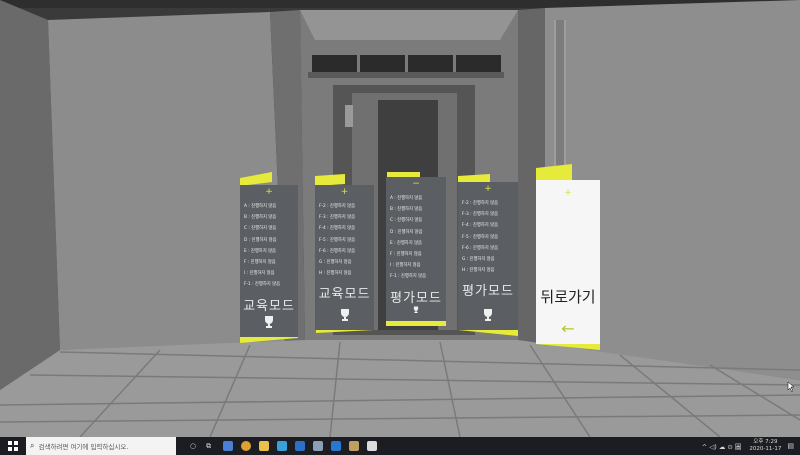 Image resolution: width=800 pixels, height=455 pixels. I want to click on unity-icon, so click(372, 446).